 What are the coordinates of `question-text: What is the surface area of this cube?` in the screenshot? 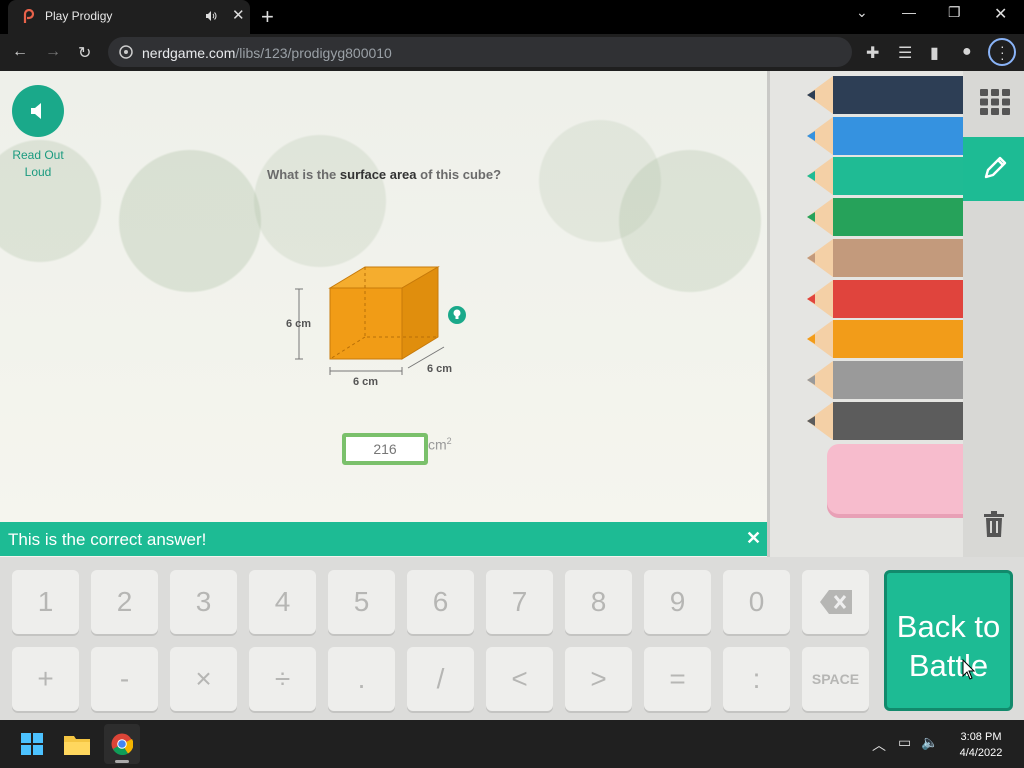 It's located at (384, 174).